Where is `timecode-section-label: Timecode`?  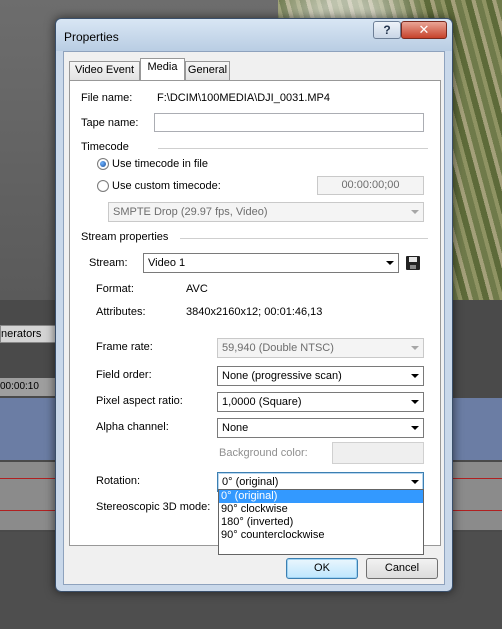 timecode-section-label: Timecode is located at coordinates (105, 147).